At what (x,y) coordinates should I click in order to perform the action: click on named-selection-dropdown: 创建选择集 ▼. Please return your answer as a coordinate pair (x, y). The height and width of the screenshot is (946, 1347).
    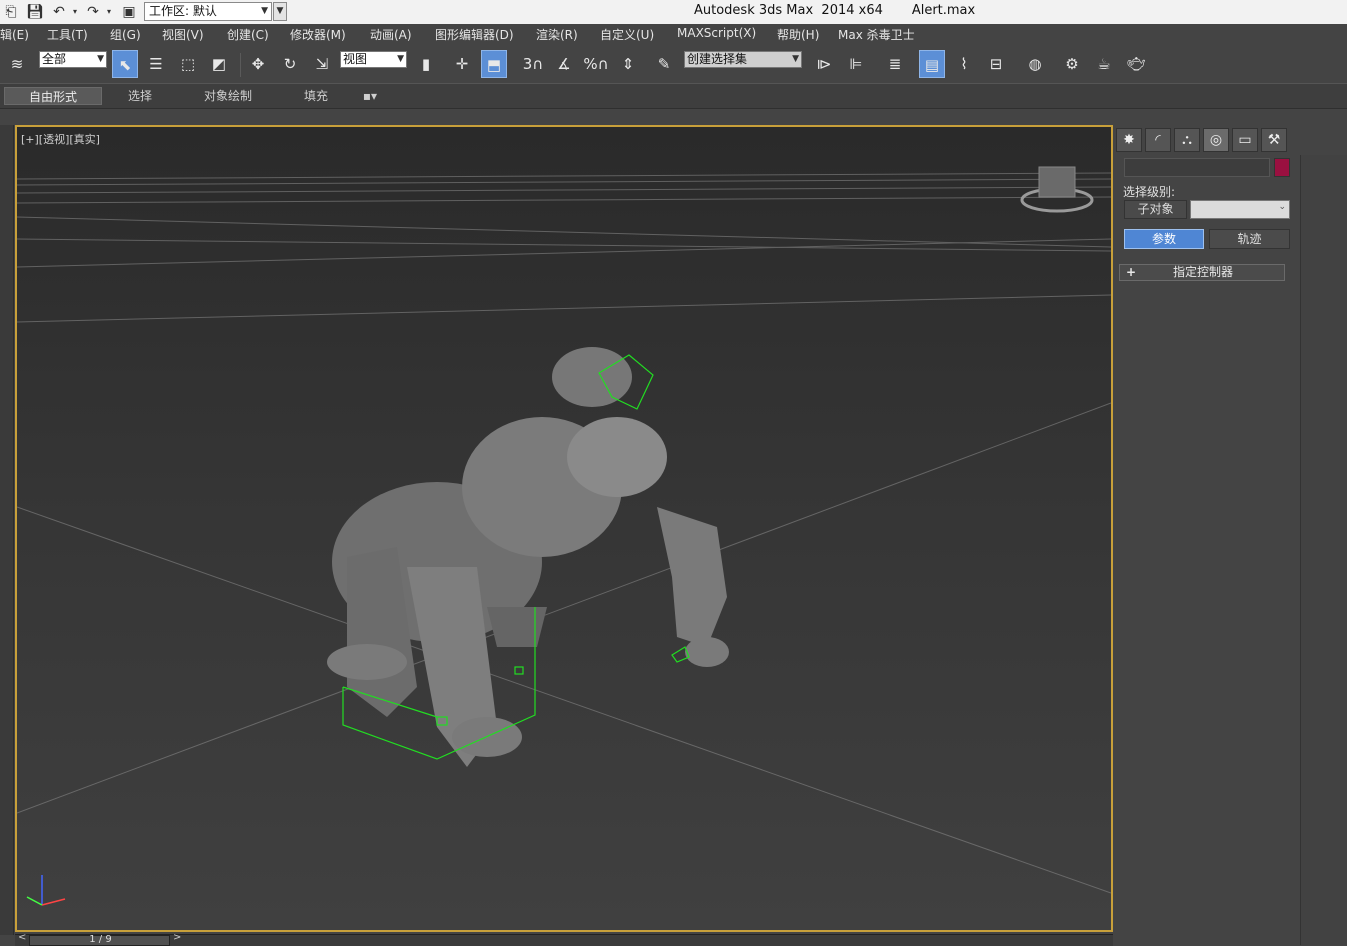
    Looking at the image, I should click on (743, 59).